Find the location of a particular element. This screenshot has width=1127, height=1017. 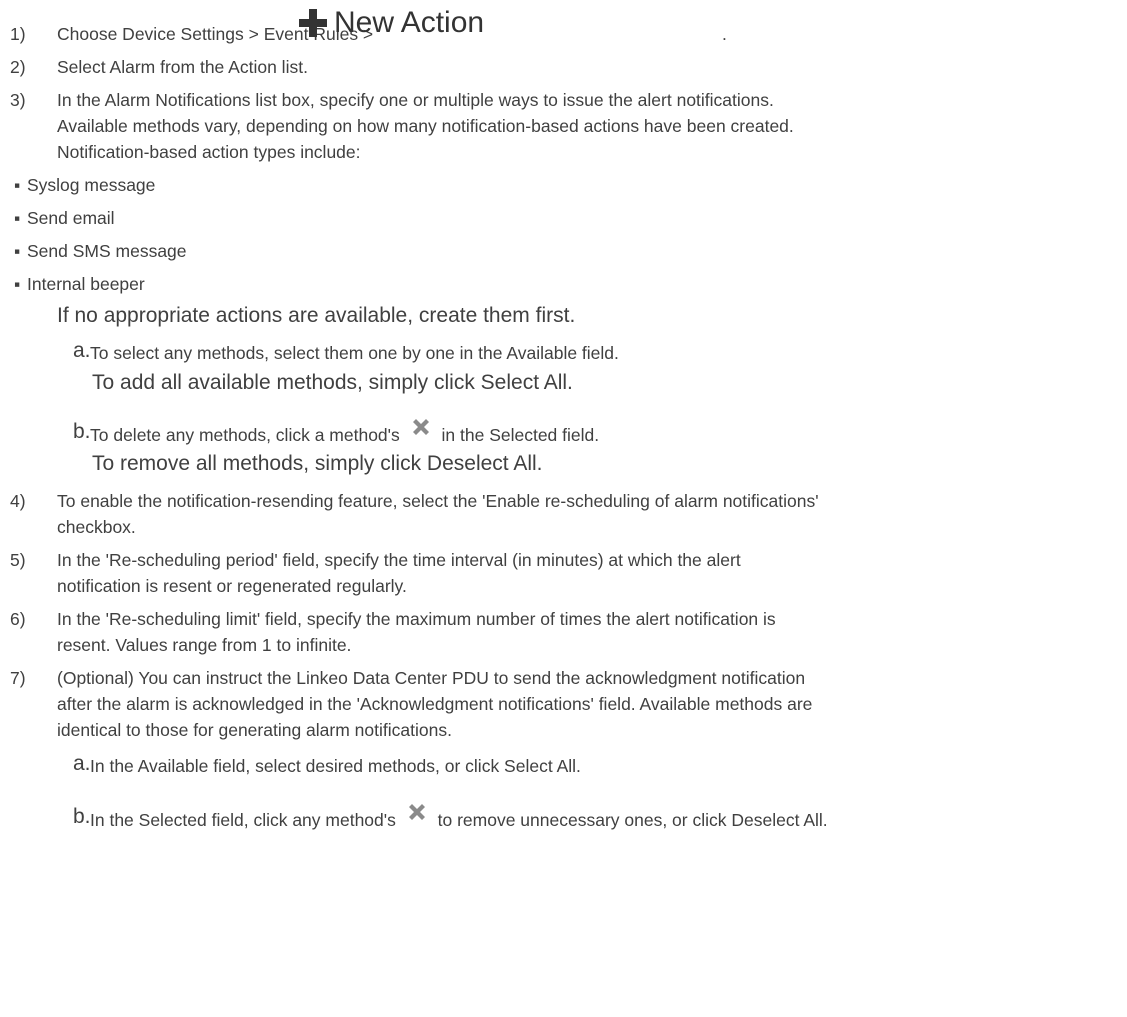

new-action-button: New Action is located at coordinates (391, 23).